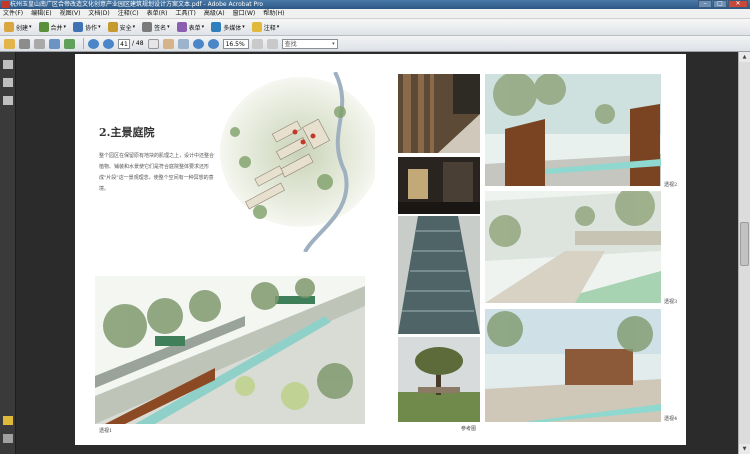 This screenshot has width=750, height=454. I want to click on minimize-button: –, so click(705, 4).